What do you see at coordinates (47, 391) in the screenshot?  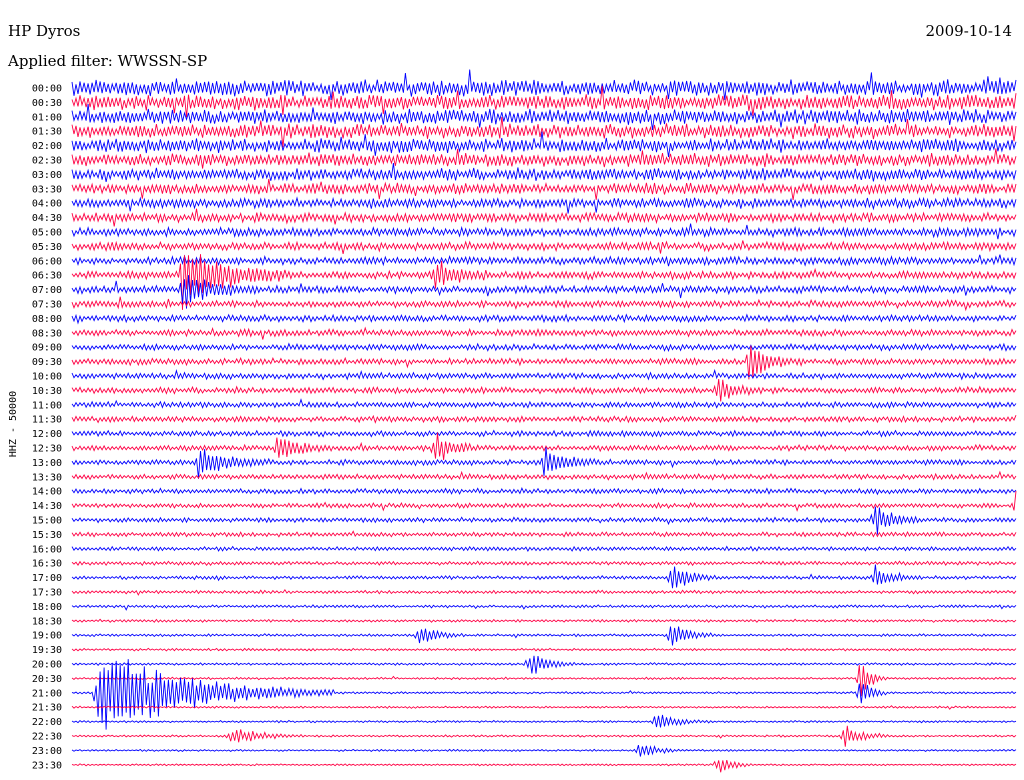 I see `tick-label: 10:30` at bounding box center [47, 391].